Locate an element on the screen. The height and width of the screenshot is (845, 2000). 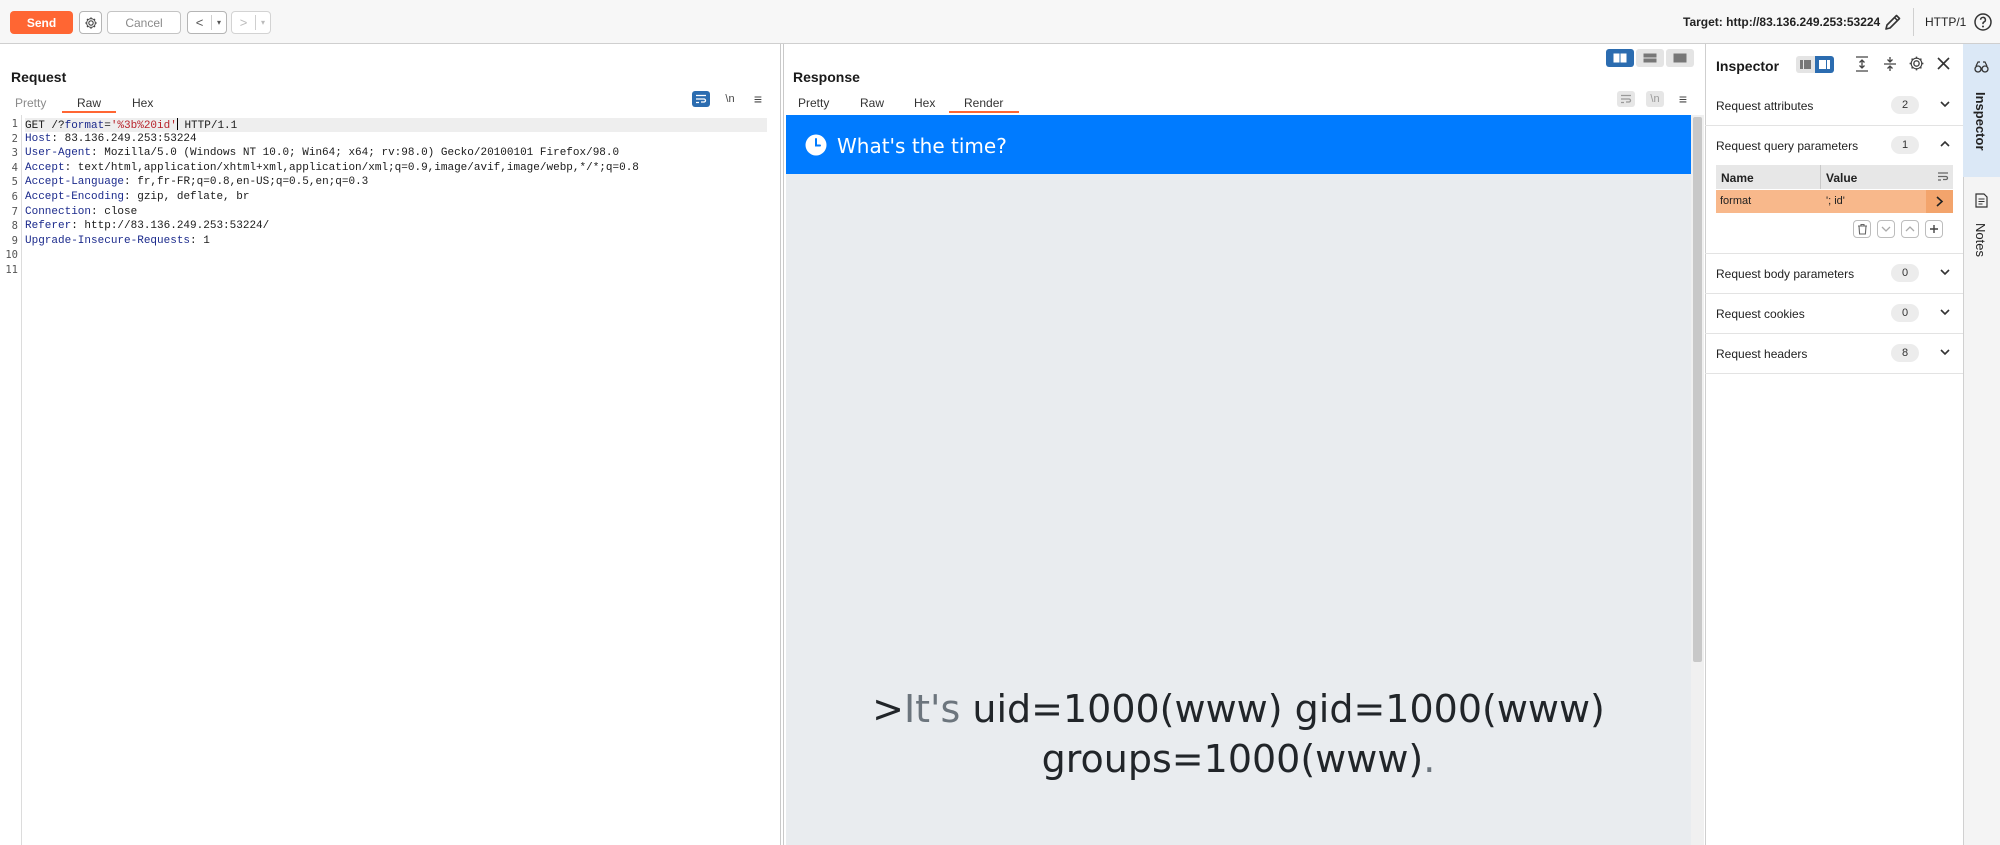
rendered-heading: What's the time? is located at coordinates (922, 146).